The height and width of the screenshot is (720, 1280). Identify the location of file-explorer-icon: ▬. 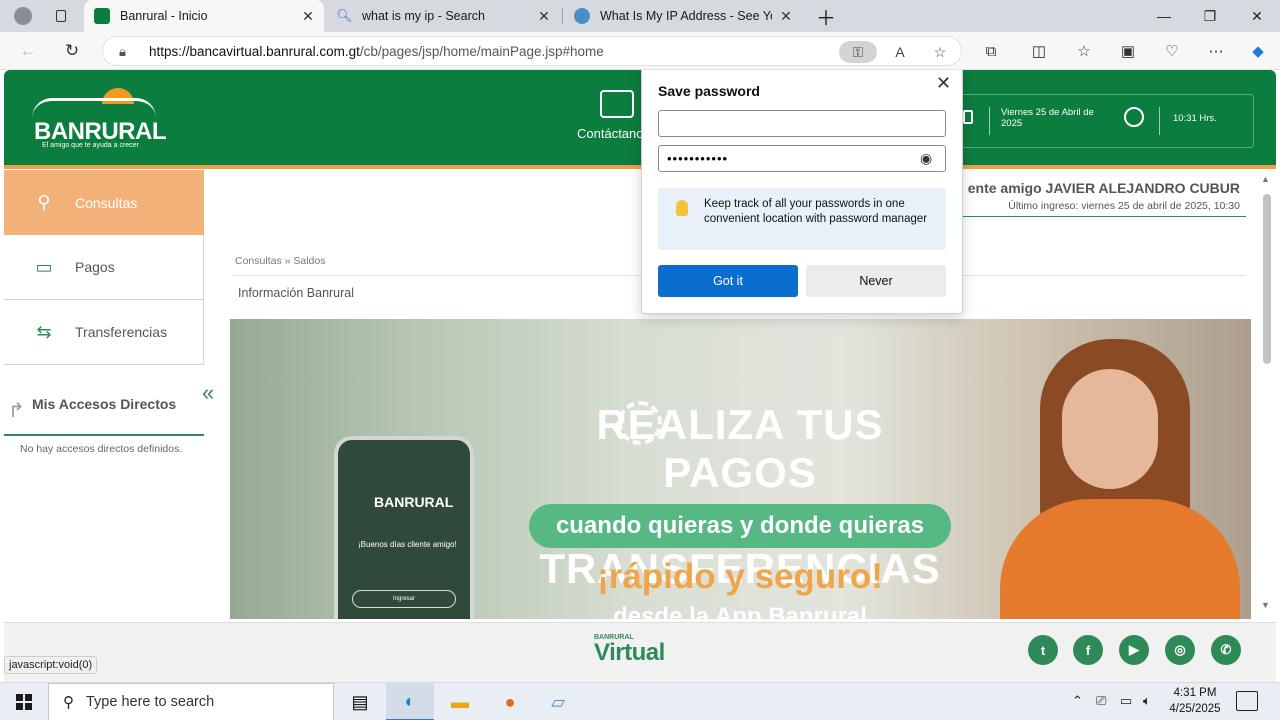
(460, 701).